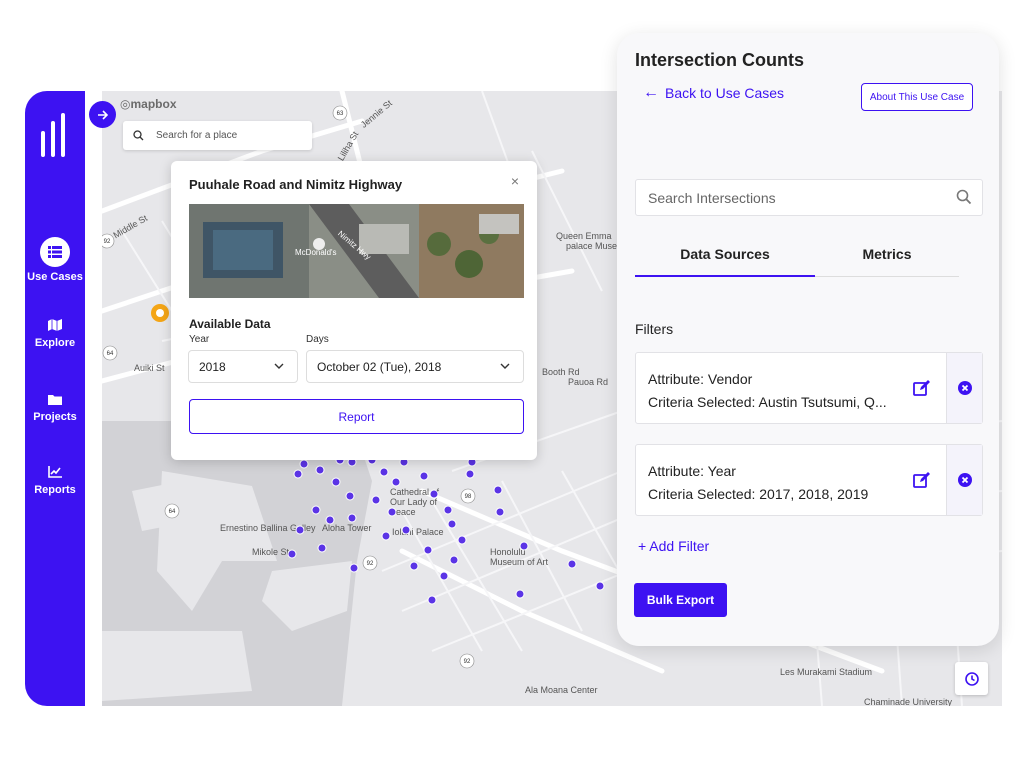 This screenshot has height=768, width=1024. What do you see at coordinates (148, 104) in the screenshot?
I see `mapbox-logo: ◎mapbox` at bounding box center [148, 104].